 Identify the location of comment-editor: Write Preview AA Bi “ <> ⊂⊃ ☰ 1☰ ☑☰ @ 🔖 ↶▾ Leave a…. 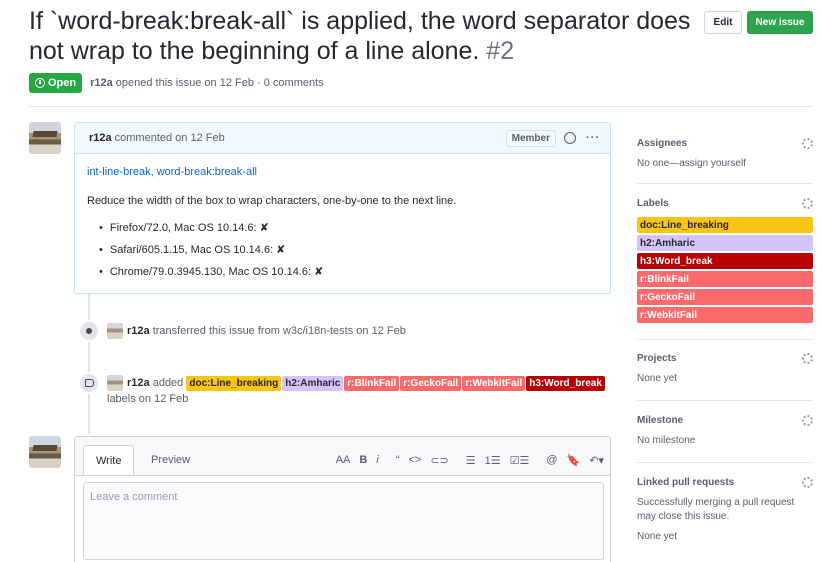
(342, 499).